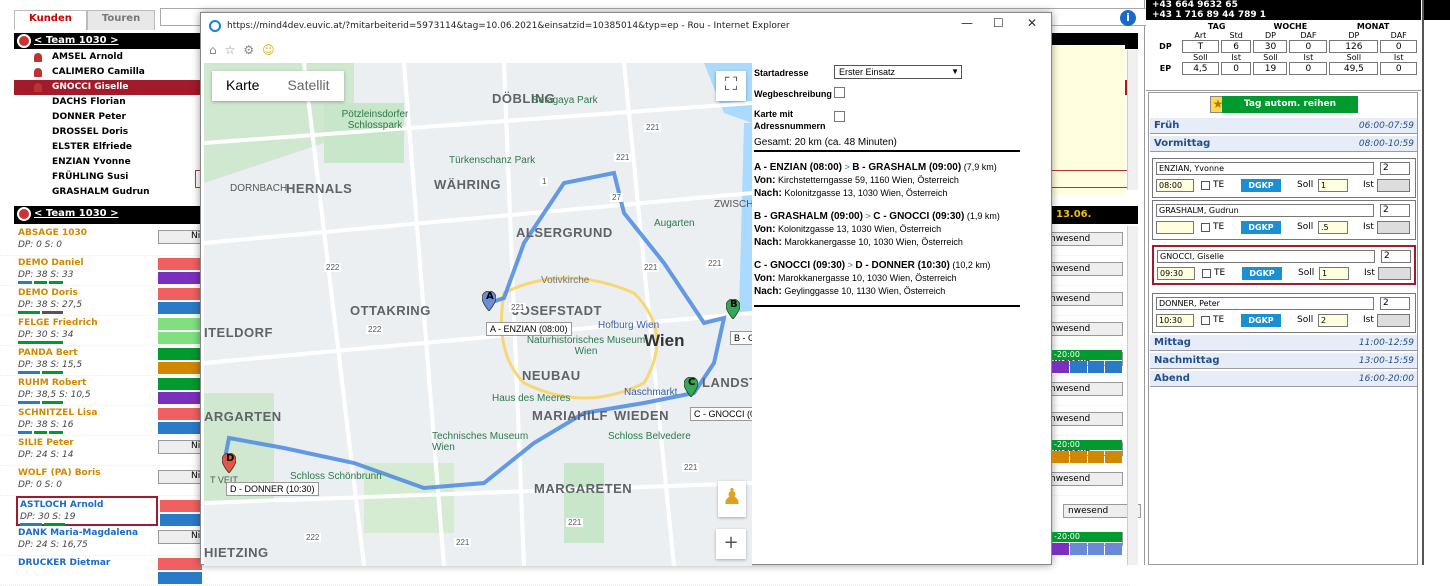  I want to click on poi-label: Technisches Museum Wien, so click(480, 442).